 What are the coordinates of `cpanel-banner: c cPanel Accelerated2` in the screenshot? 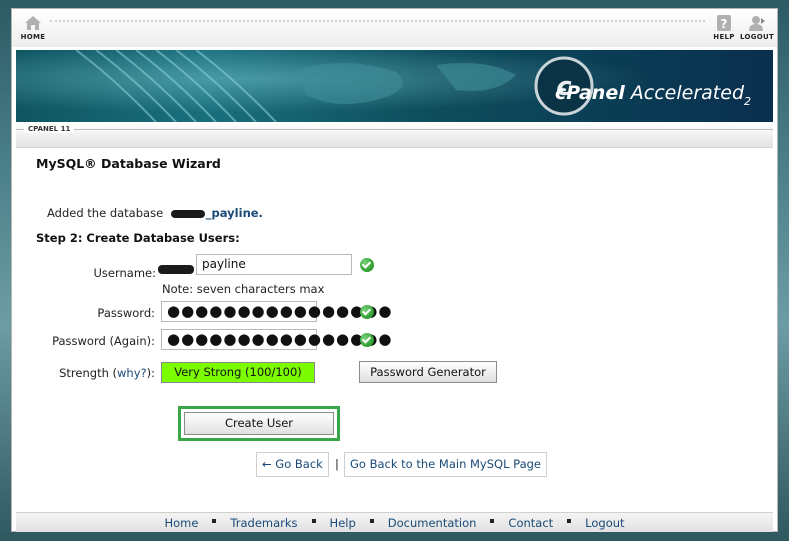 It's located at (394, 86).